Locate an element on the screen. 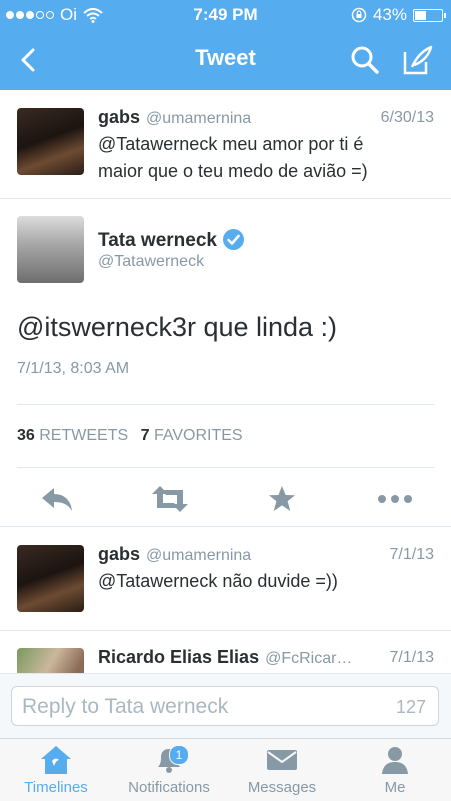  tab-label: Timelines is located at coordinates (56, 787).